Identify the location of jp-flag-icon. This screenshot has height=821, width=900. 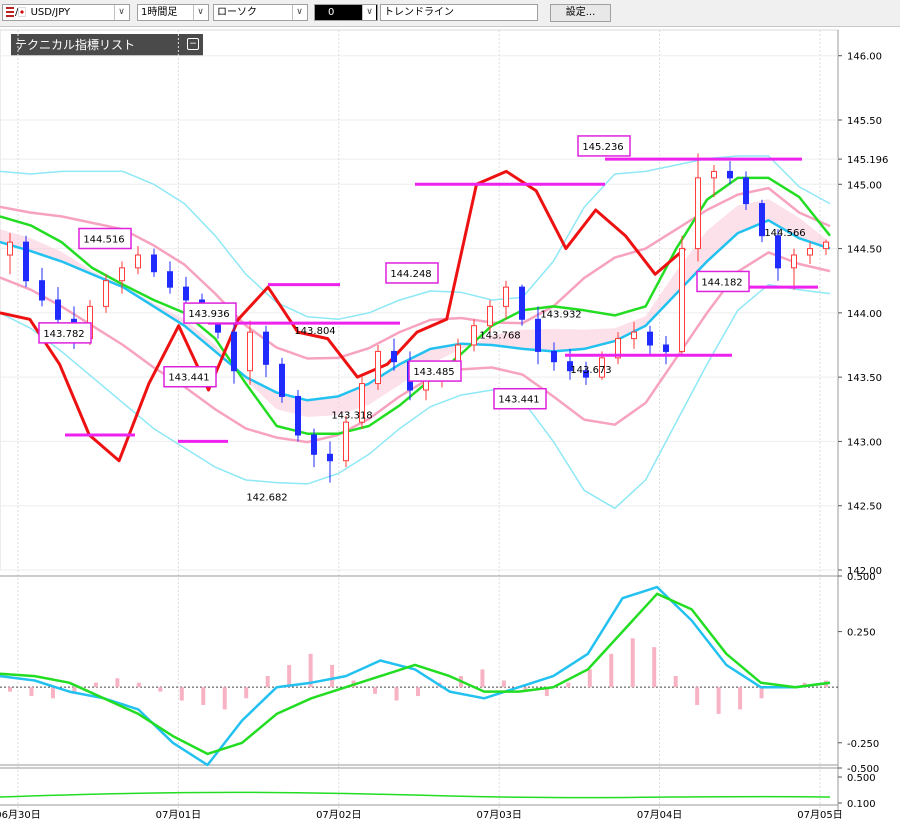
(22, 12).